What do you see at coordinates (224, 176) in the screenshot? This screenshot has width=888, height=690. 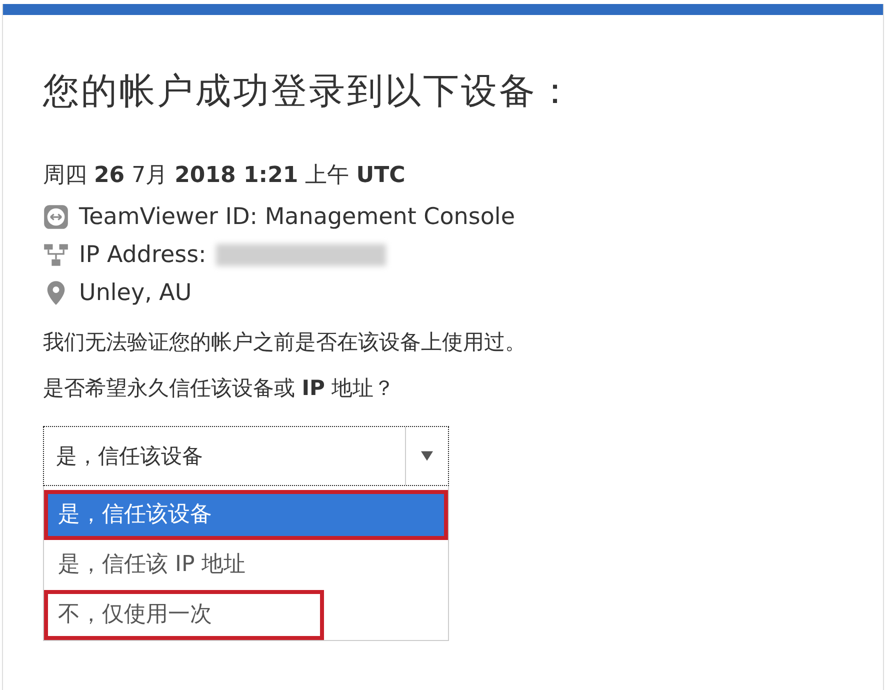 I see `login-time: 周四 26 7月 2018 1:21 上午 UTC` at bounding box center [224, 176].